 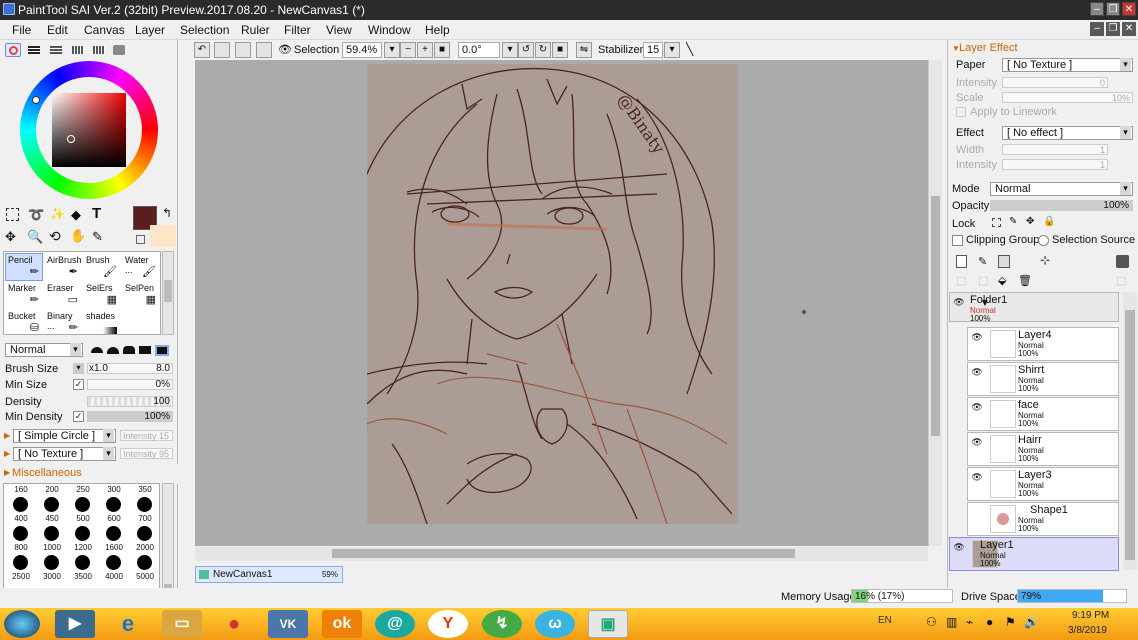 I want to click on texture-expand-icon: ▶, so click(x=7, y=453).